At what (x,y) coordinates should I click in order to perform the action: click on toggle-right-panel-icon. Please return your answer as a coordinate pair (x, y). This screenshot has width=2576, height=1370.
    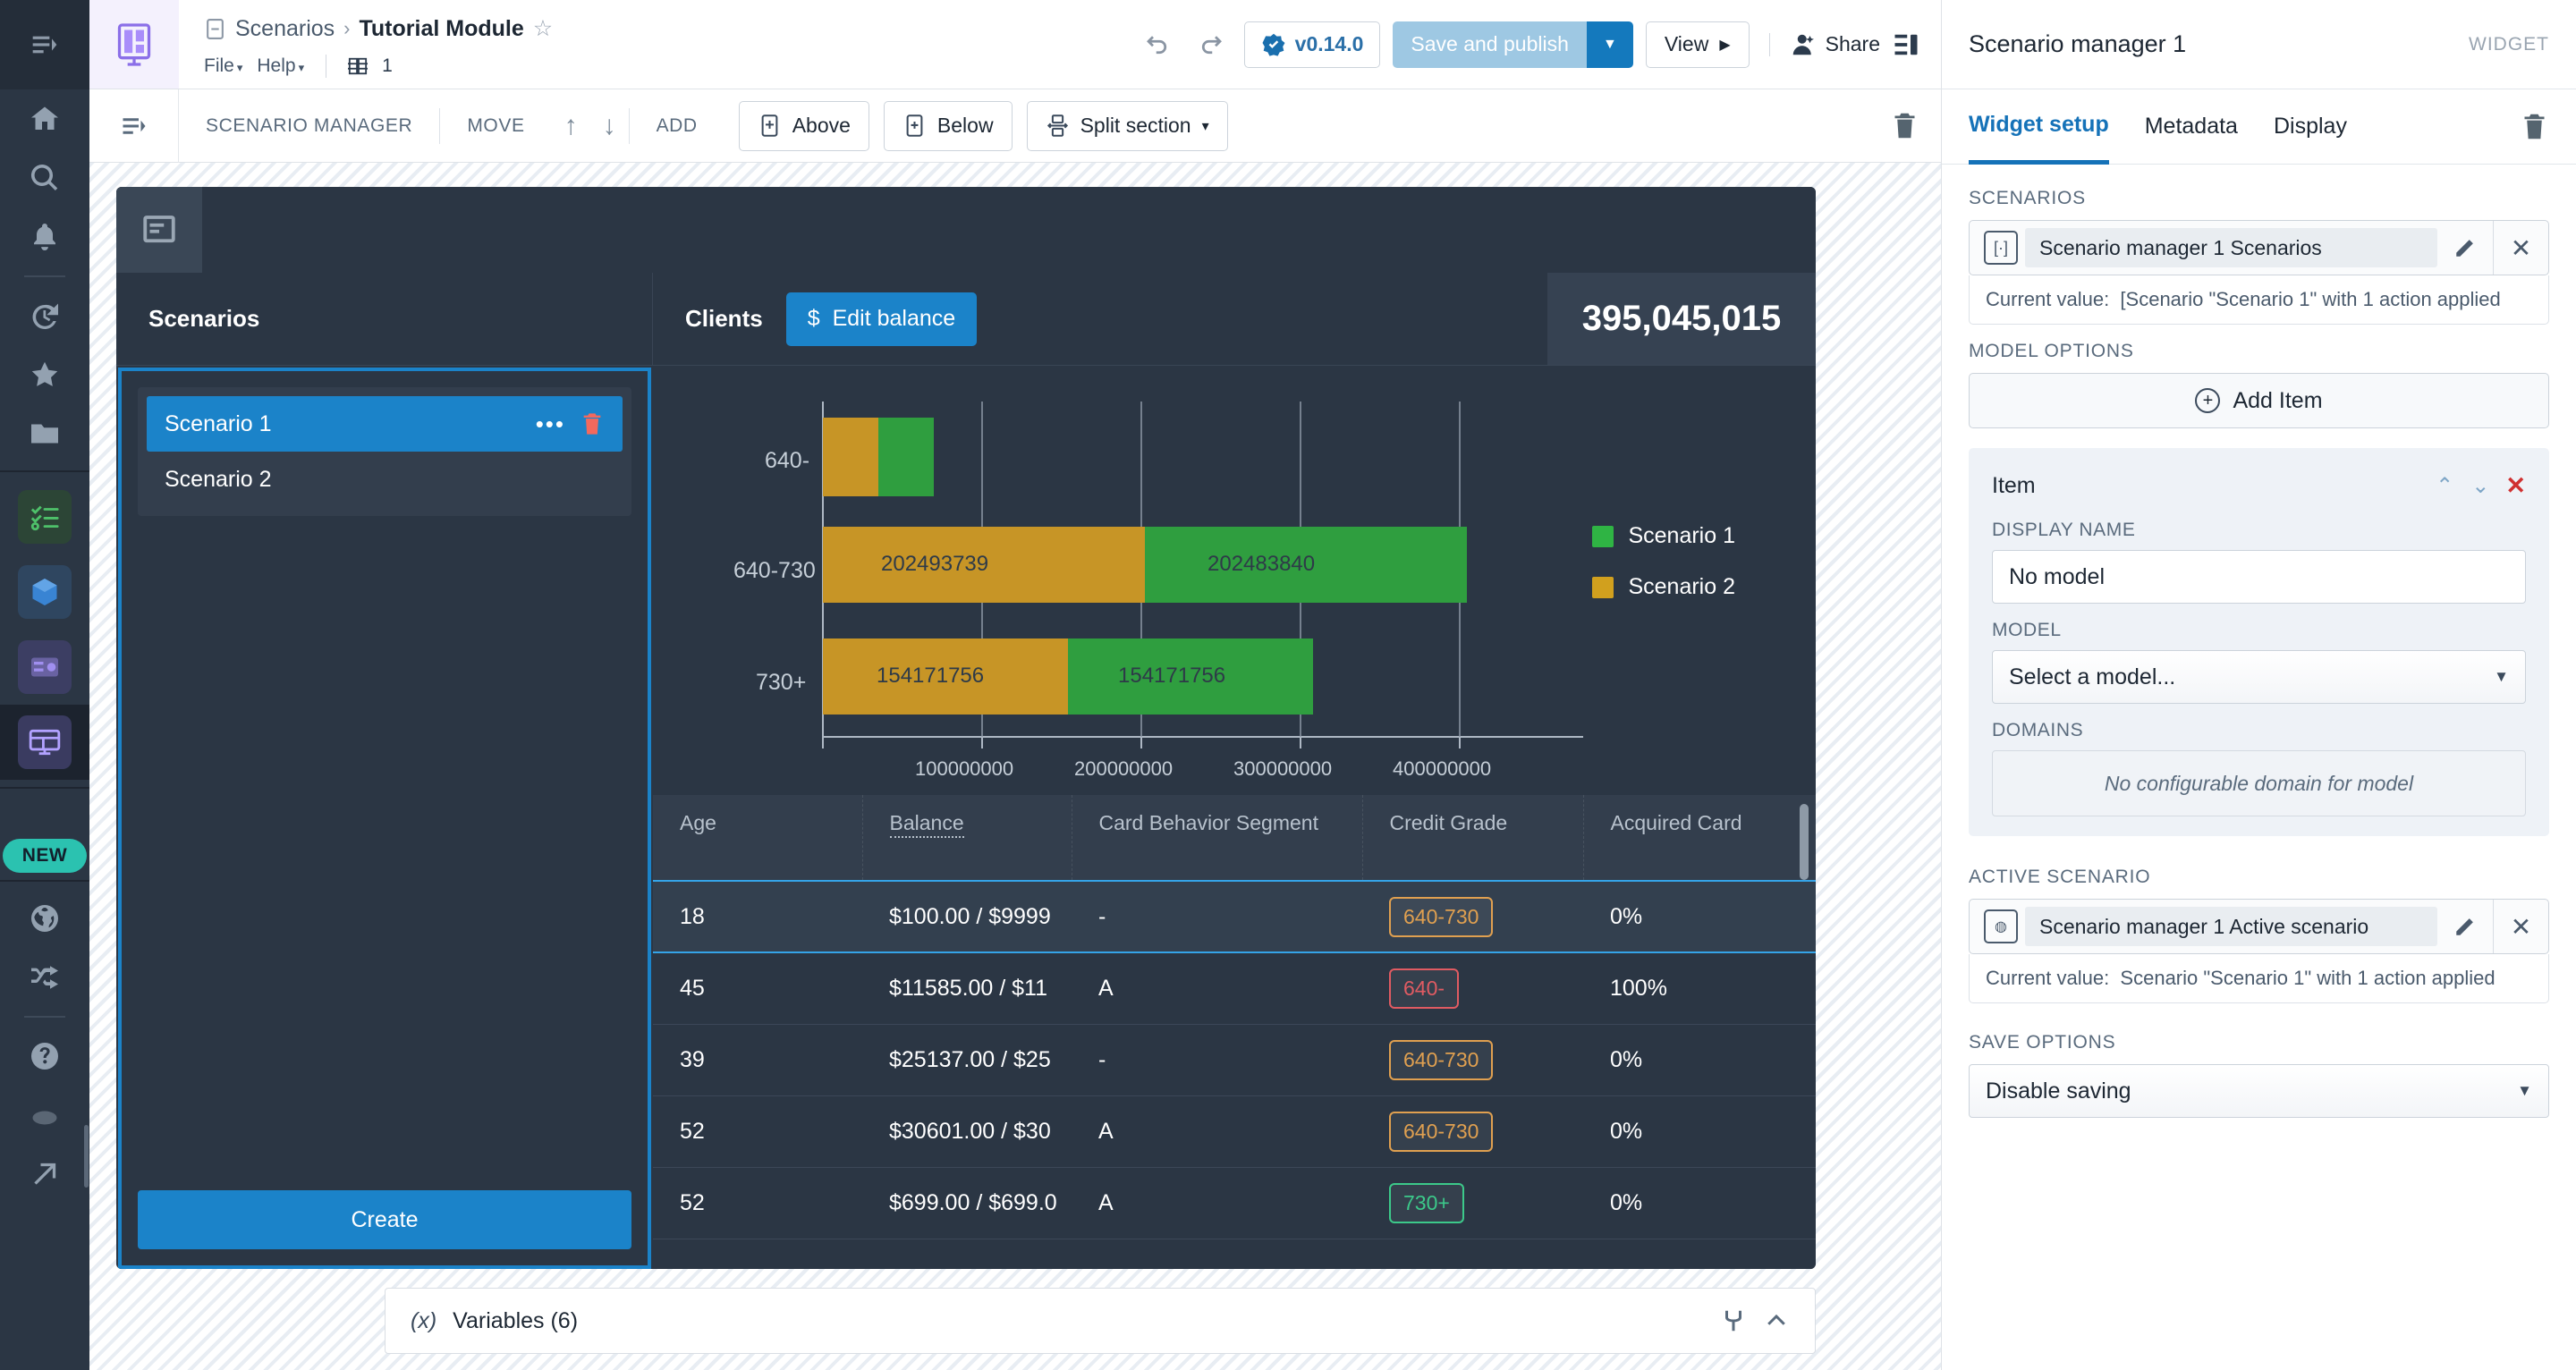
    Looking at the image, I should click on (1906, 44).